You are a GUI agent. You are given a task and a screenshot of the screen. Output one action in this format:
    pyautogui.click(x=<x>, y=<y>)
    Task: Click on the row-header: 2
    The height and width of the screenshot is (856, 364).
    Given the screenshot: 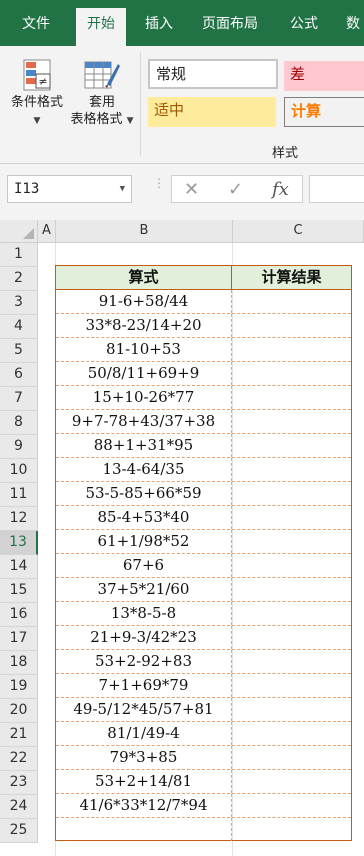 What is the action you would take?
    pyautogui.click(x=19, y=279)
    